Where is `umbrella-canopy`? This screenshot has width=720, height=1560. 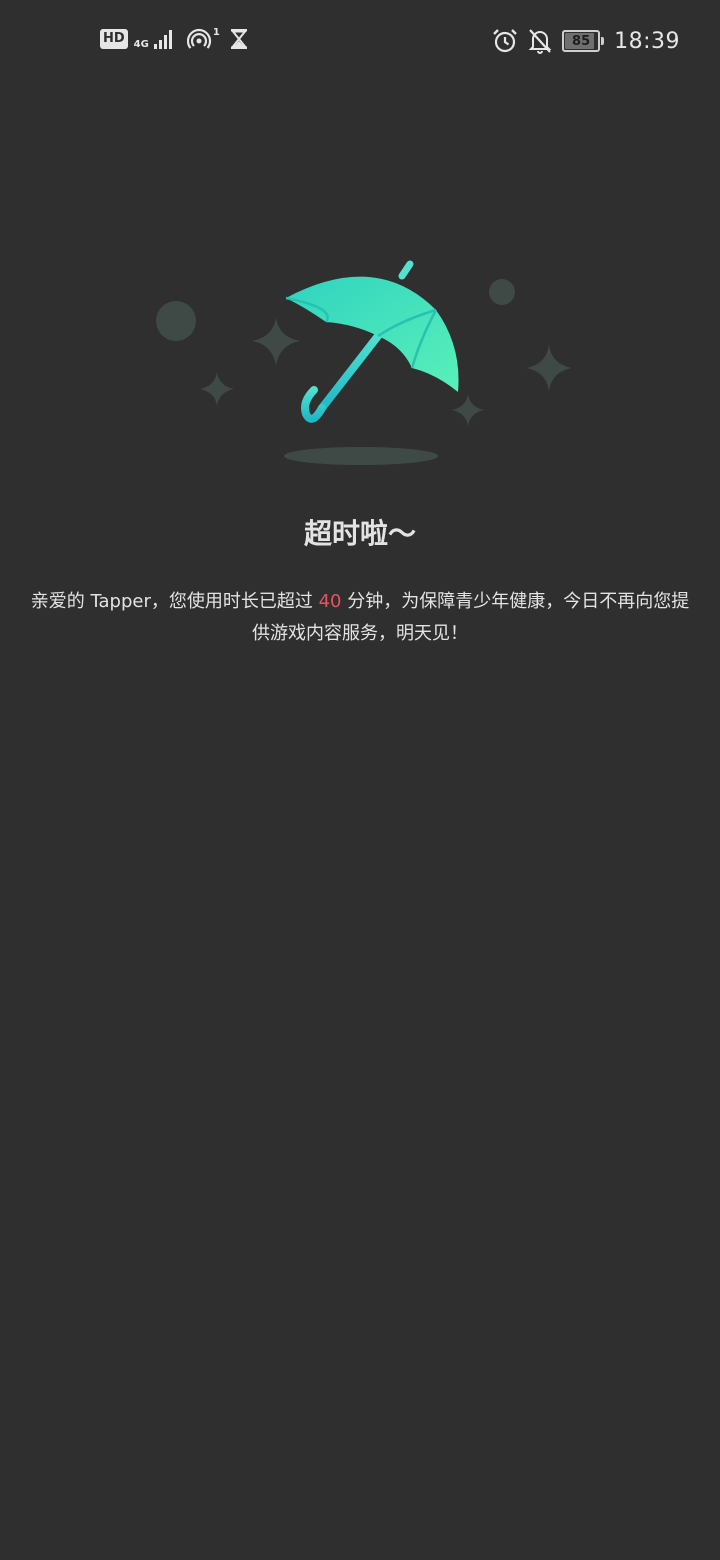 umbrella-canopy is located at coordinates (372, 334).